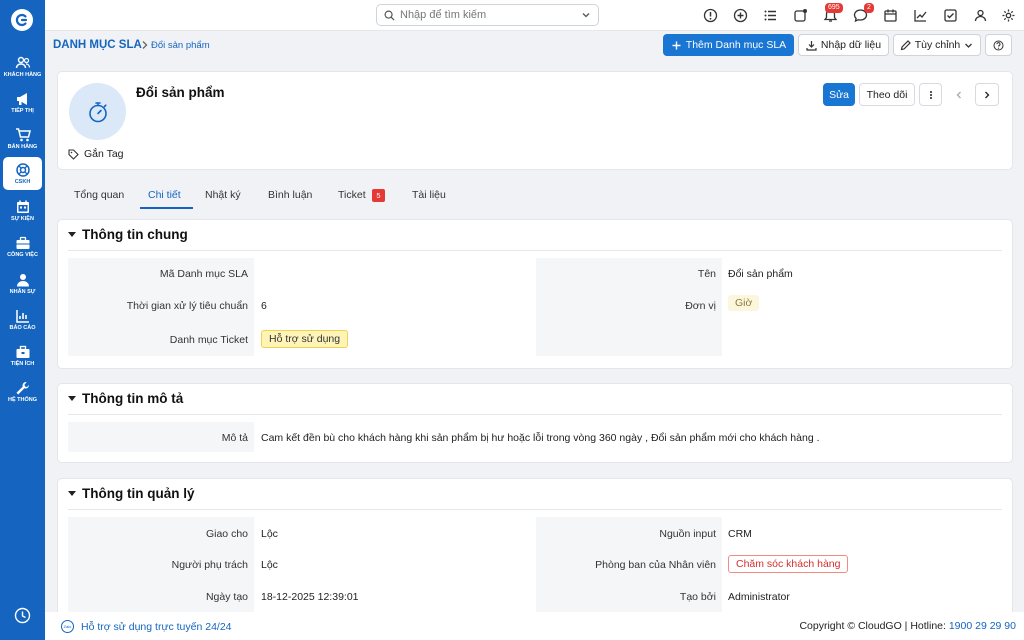 The image size is (1024, 640). I want to click on field-label-description: Mô tả, so click(234, 438).